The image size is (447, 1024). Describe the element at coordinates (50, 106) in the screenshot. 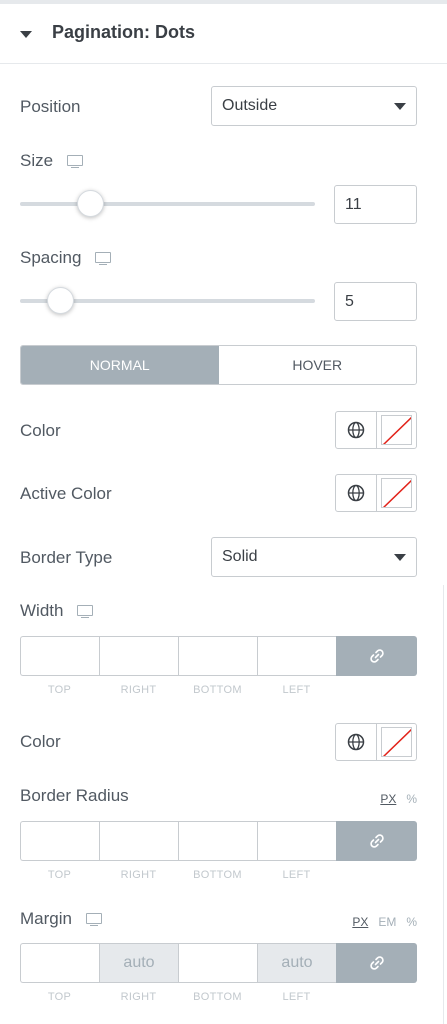

I see `position-label: Position` at that location.